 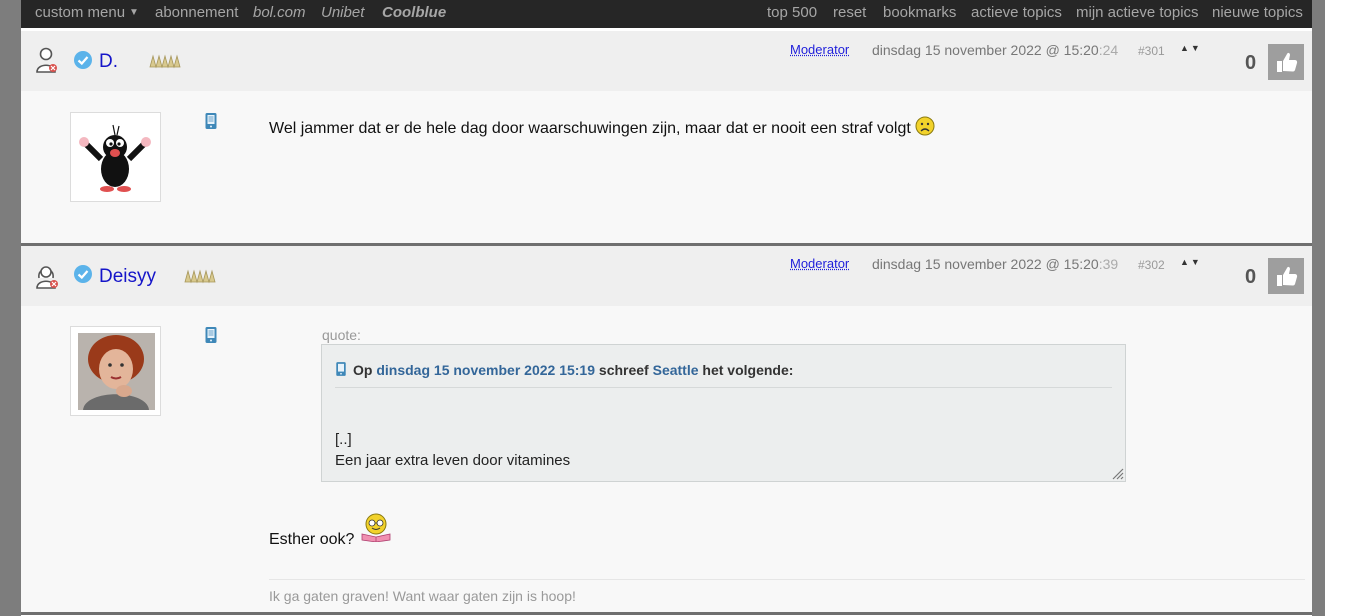 I want to click on post-seconds: :24, so click(x=1108, y=50).